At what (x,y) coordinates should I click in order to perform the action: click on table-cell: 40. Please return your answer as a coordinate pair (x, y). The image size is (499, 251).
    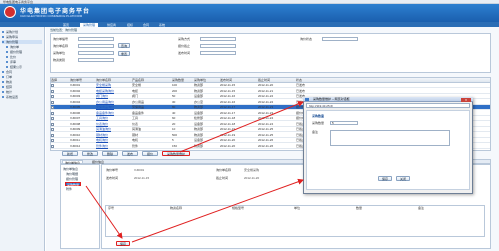
    Looking at the image, I should click on (174, 112).